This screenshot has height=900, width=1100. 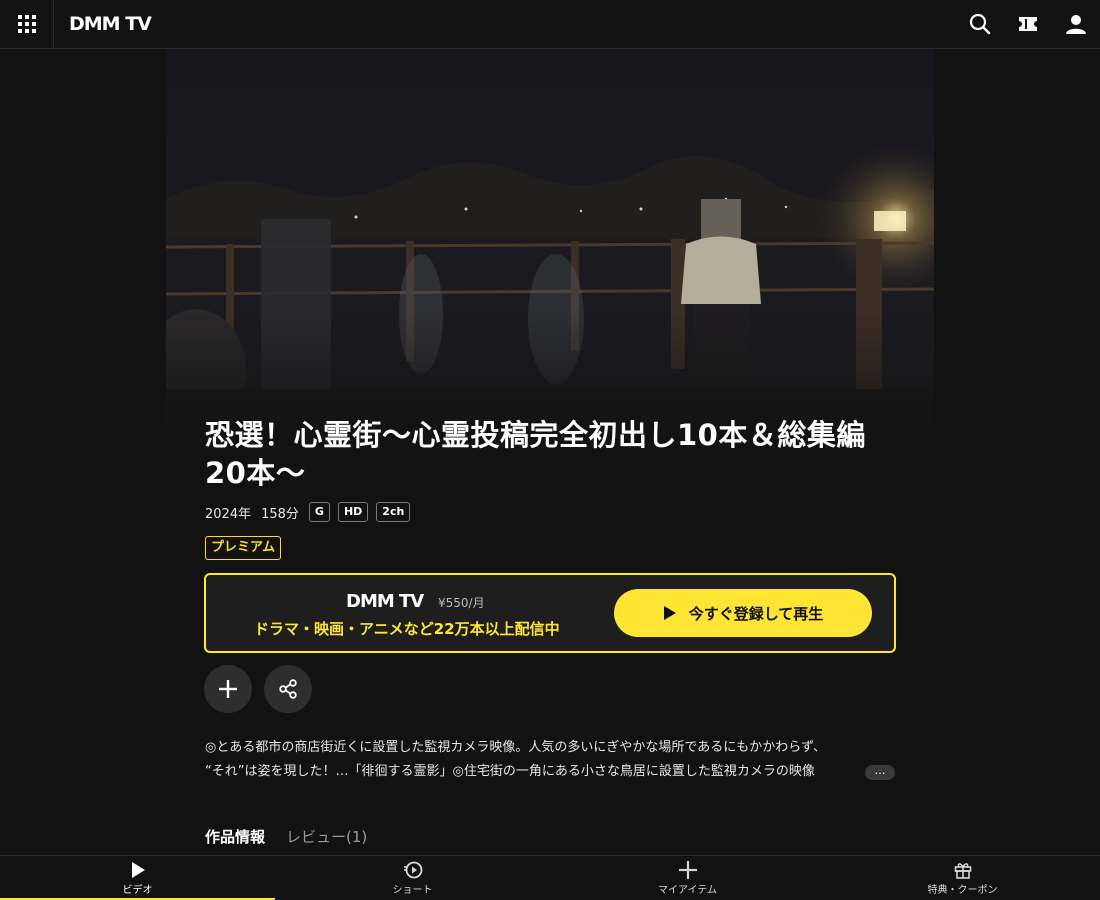 I want to click on nav-item-video: ビデオ, so click(x=137, y=878).